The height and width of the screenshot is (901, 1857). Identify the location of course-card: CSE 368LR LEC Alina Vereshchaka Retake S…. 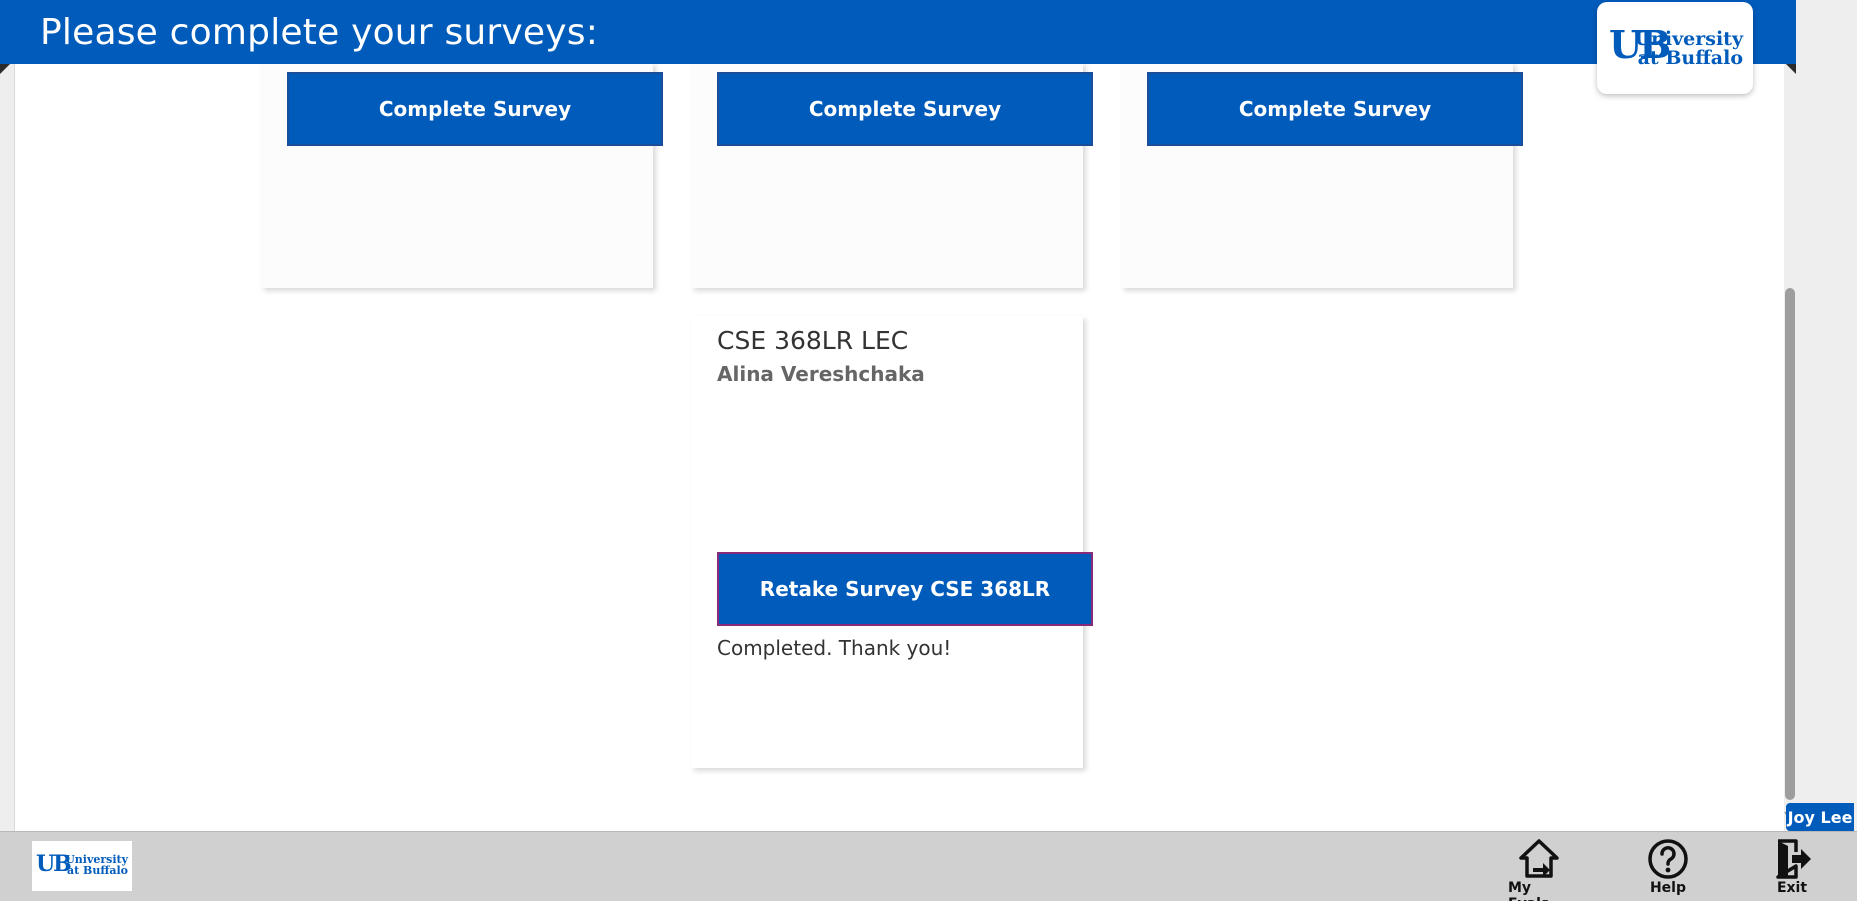
(892, 542).